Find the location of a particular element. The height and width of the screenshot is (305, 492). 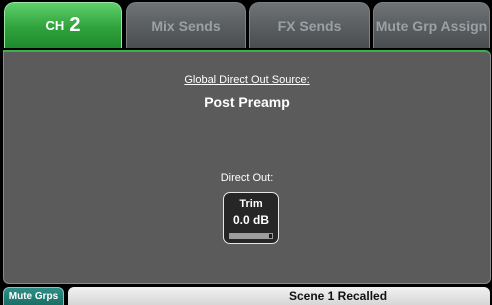

tab-mute-grp-assign: Mute Grp Assign is located at coordinates (431, 25).